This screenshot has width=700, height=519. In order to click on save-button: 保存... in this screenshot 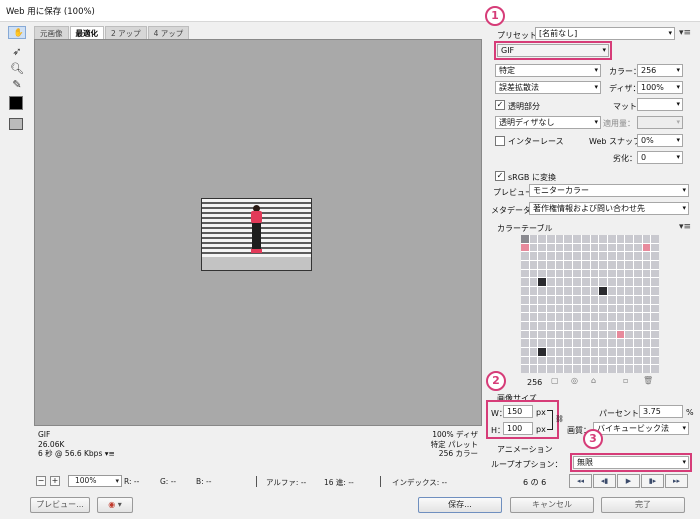, I will do `click(460, 505)`.